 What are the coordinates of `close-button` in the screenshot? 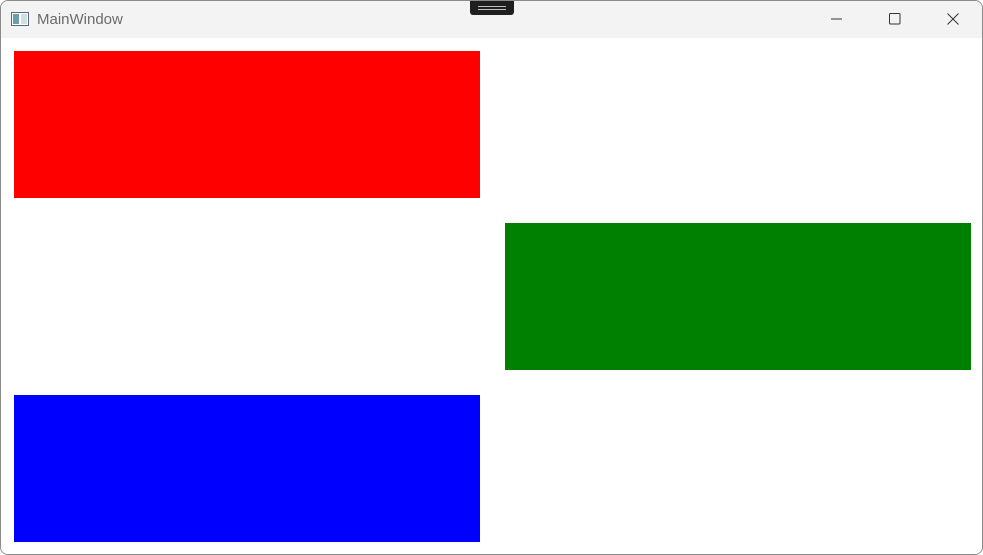 It's located at (953, 19).